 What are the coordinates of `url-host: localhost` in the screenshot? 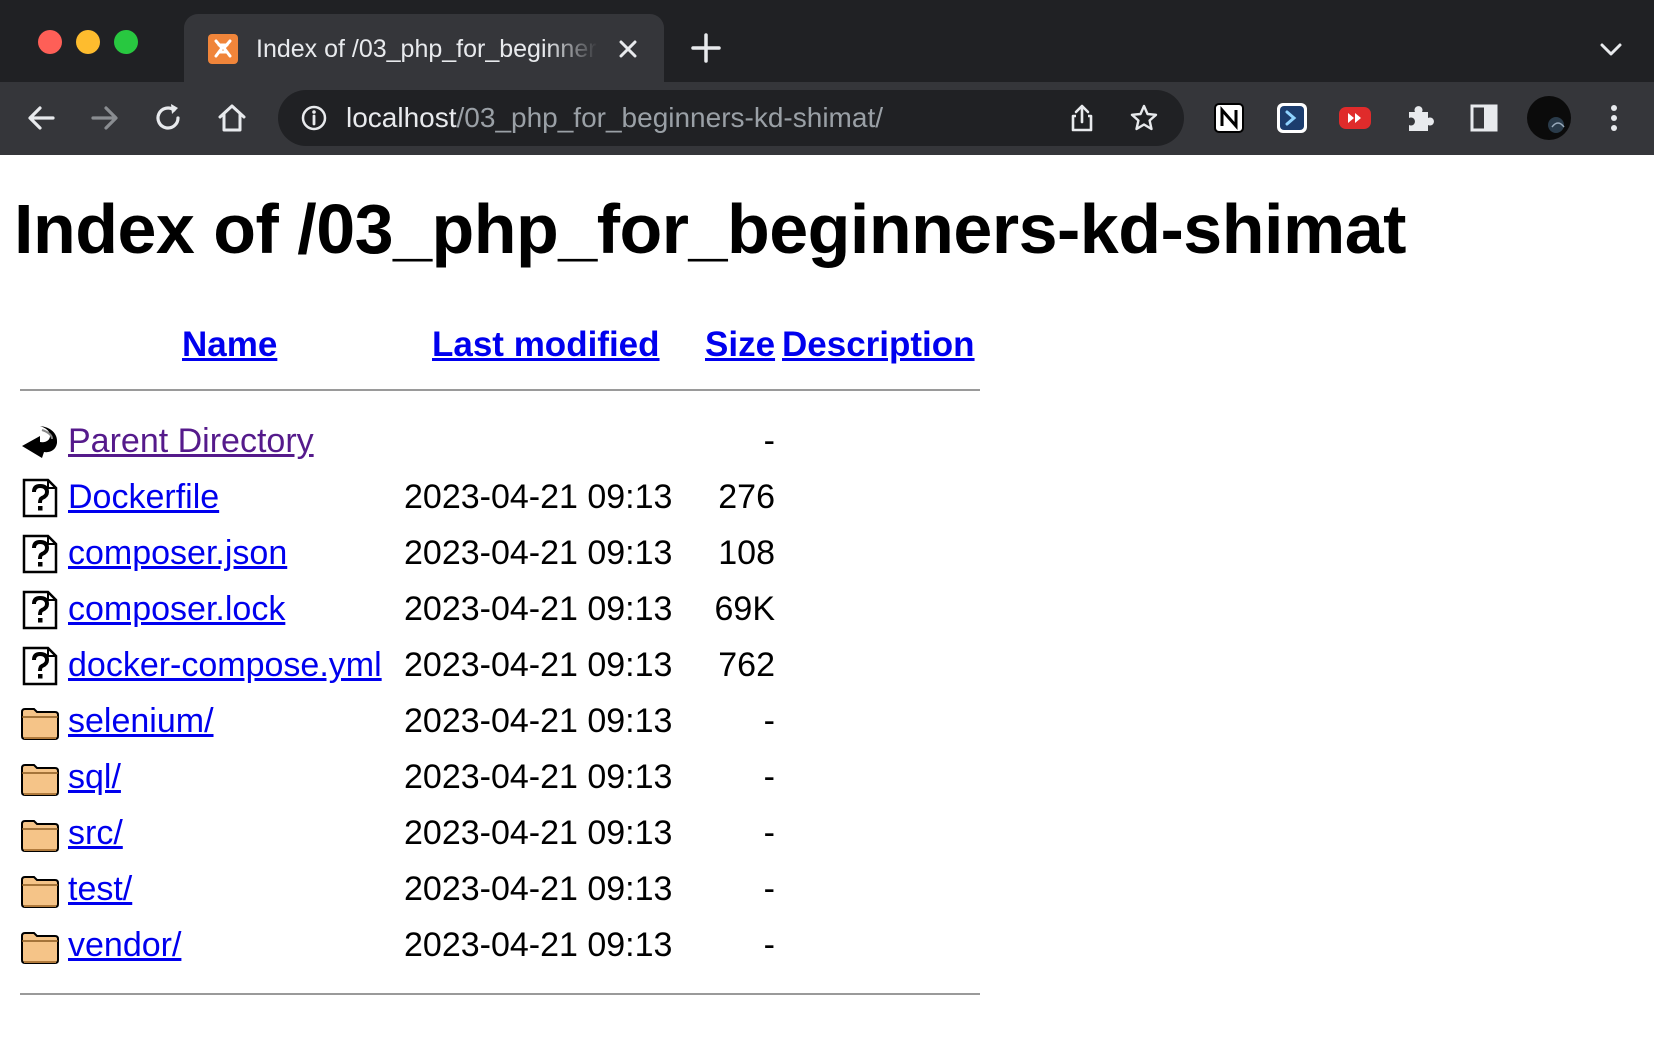 It's located at (401, 117).